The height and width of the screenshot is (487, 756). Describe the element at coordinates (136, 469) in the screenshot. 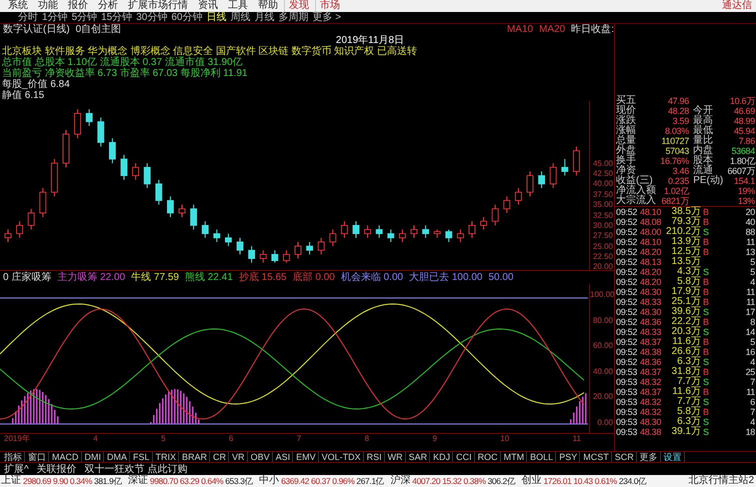

I see `sub-bar-link: 双十一狂欢节 点此订购` at that location.